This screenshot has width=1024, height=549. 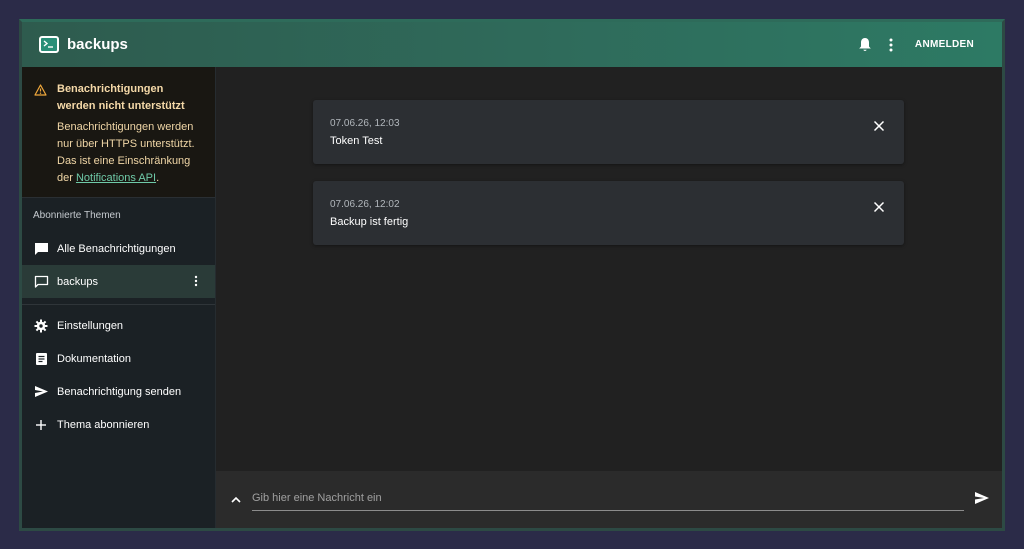 I want to click on notification-time: 07.06.26, 12:03, so click(x=365, y=123).